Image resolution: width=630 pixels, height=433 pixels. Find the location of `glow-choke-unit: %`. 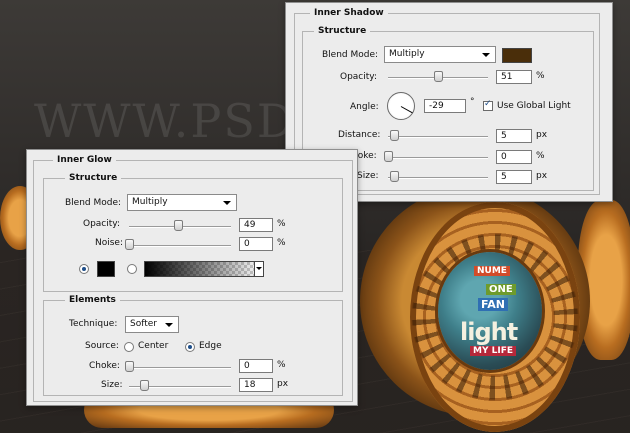

glow-choke-unit: % is located at coordinates (281, 365).